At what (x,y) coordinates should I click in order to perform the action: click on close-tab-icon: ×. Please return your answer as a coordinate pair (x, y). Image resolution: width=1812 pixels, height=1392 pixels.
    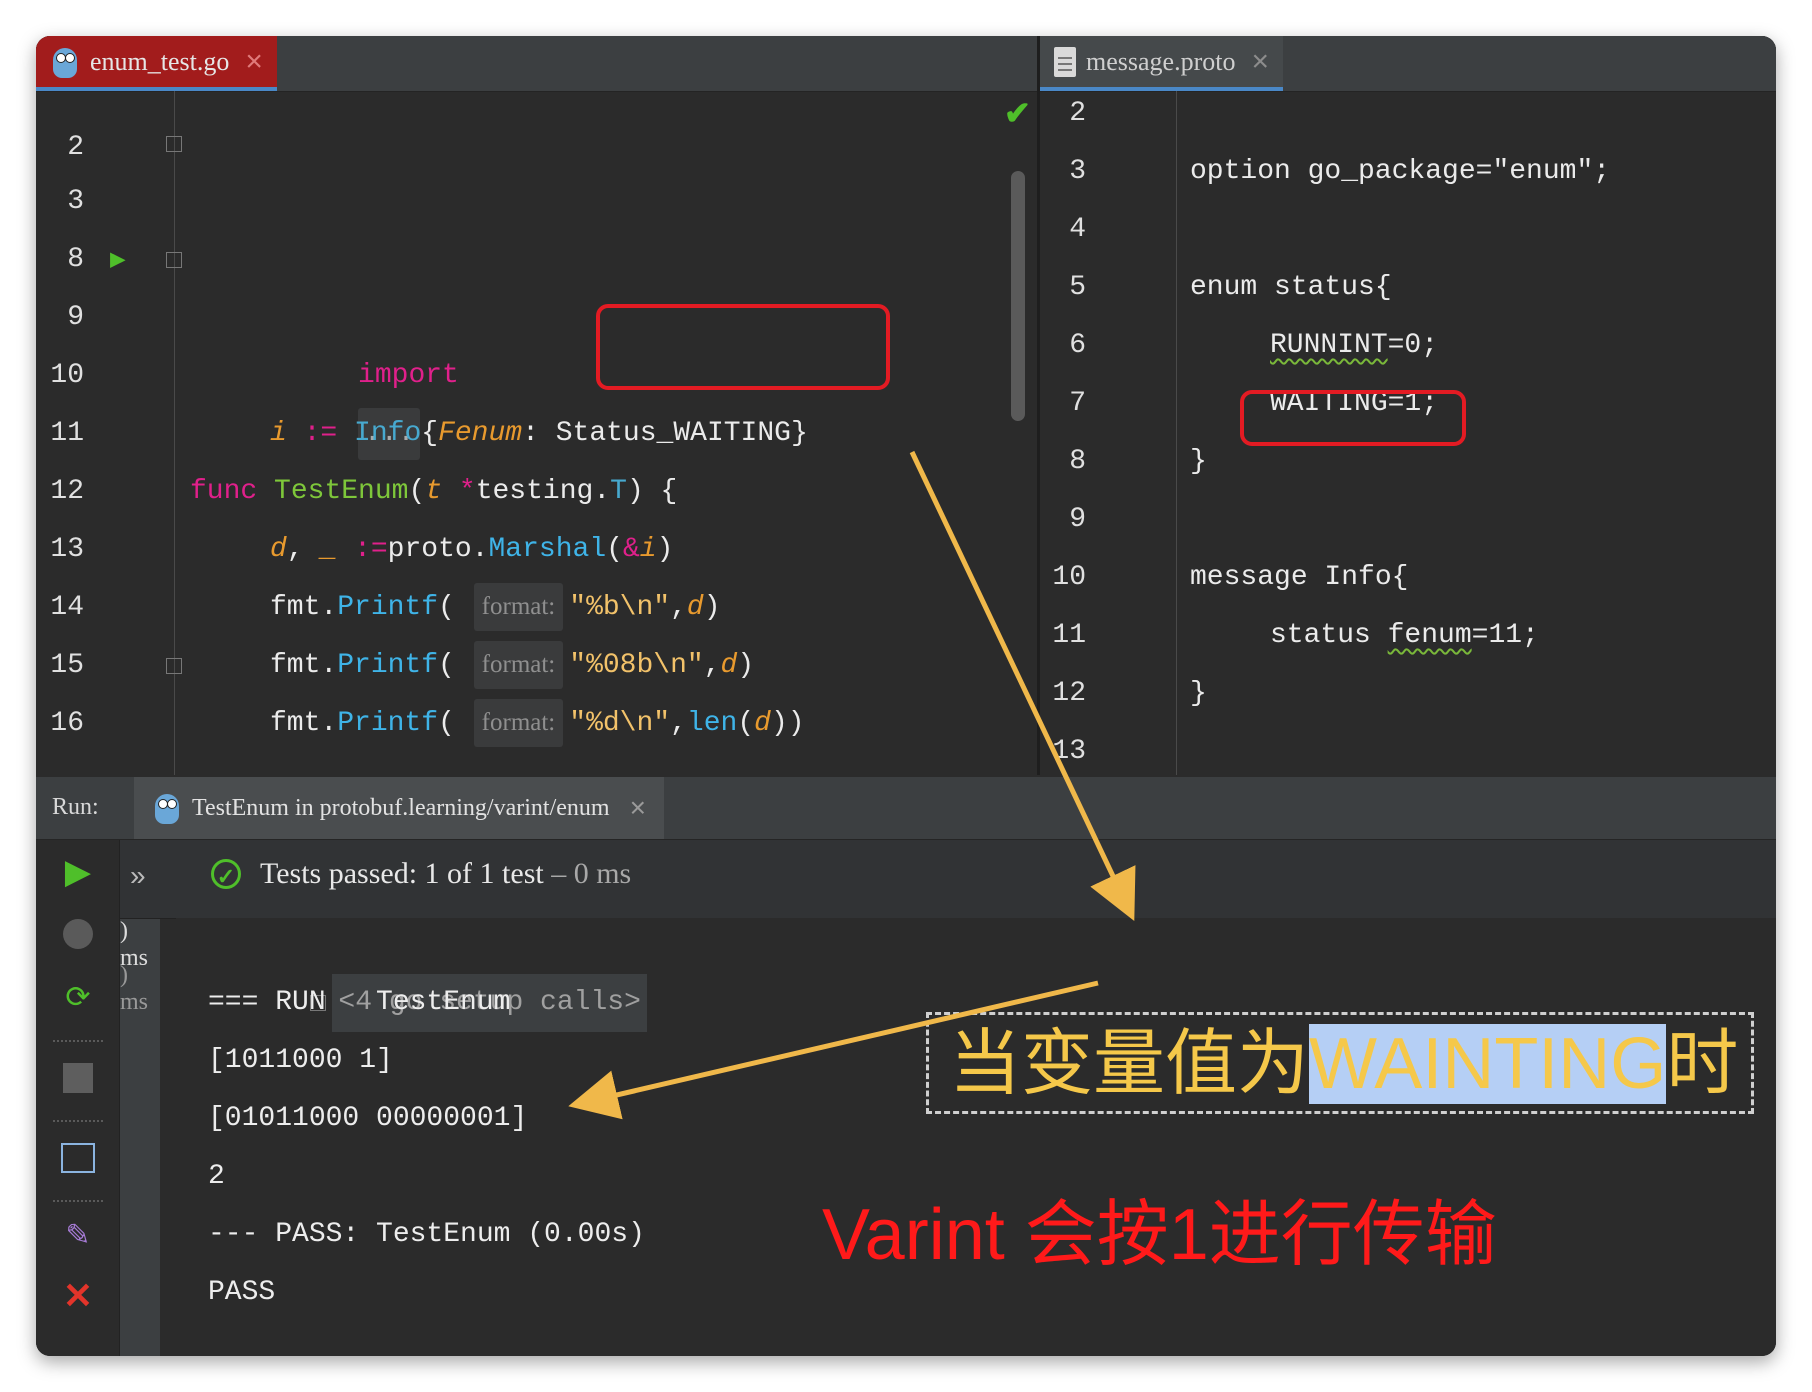
    Looking at the image, I should click on (1260, 62).